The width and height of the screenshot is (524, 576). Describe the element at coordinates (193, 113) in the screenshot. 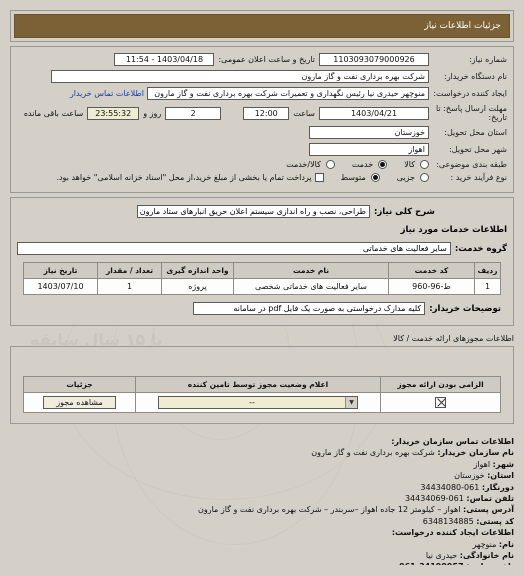

I see `days-remaining-input: 2` at that location.